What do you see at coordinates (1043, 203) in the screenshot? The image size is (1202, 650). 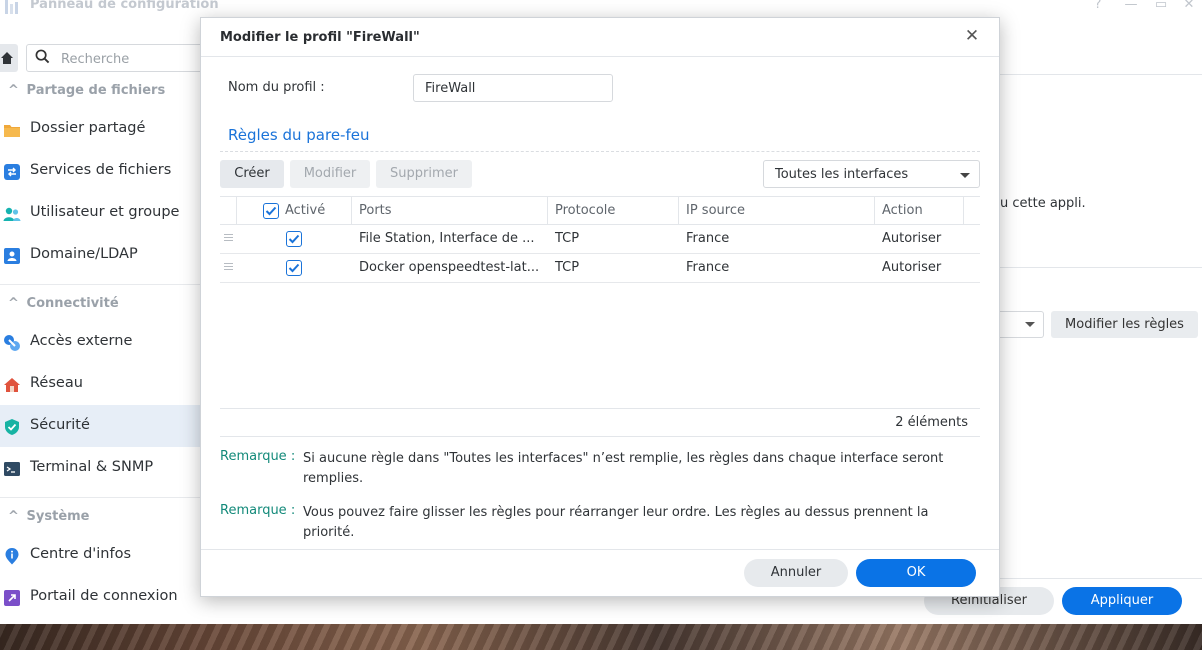 I see `background-partial-text: u cette appli.` at bounding box center [1043, 203].